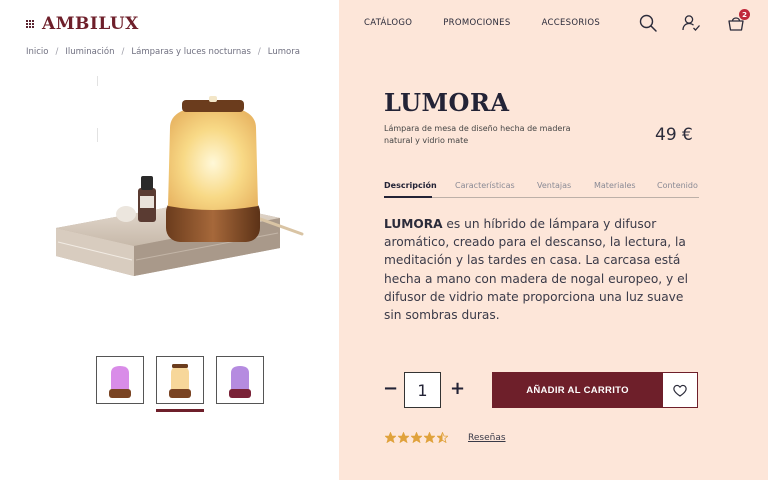 The height and width of the screenshot is (480, 768). Describe the element at coordinates (744, 14) in the screenshot. I see `cart-count-badge: 2` at that location.